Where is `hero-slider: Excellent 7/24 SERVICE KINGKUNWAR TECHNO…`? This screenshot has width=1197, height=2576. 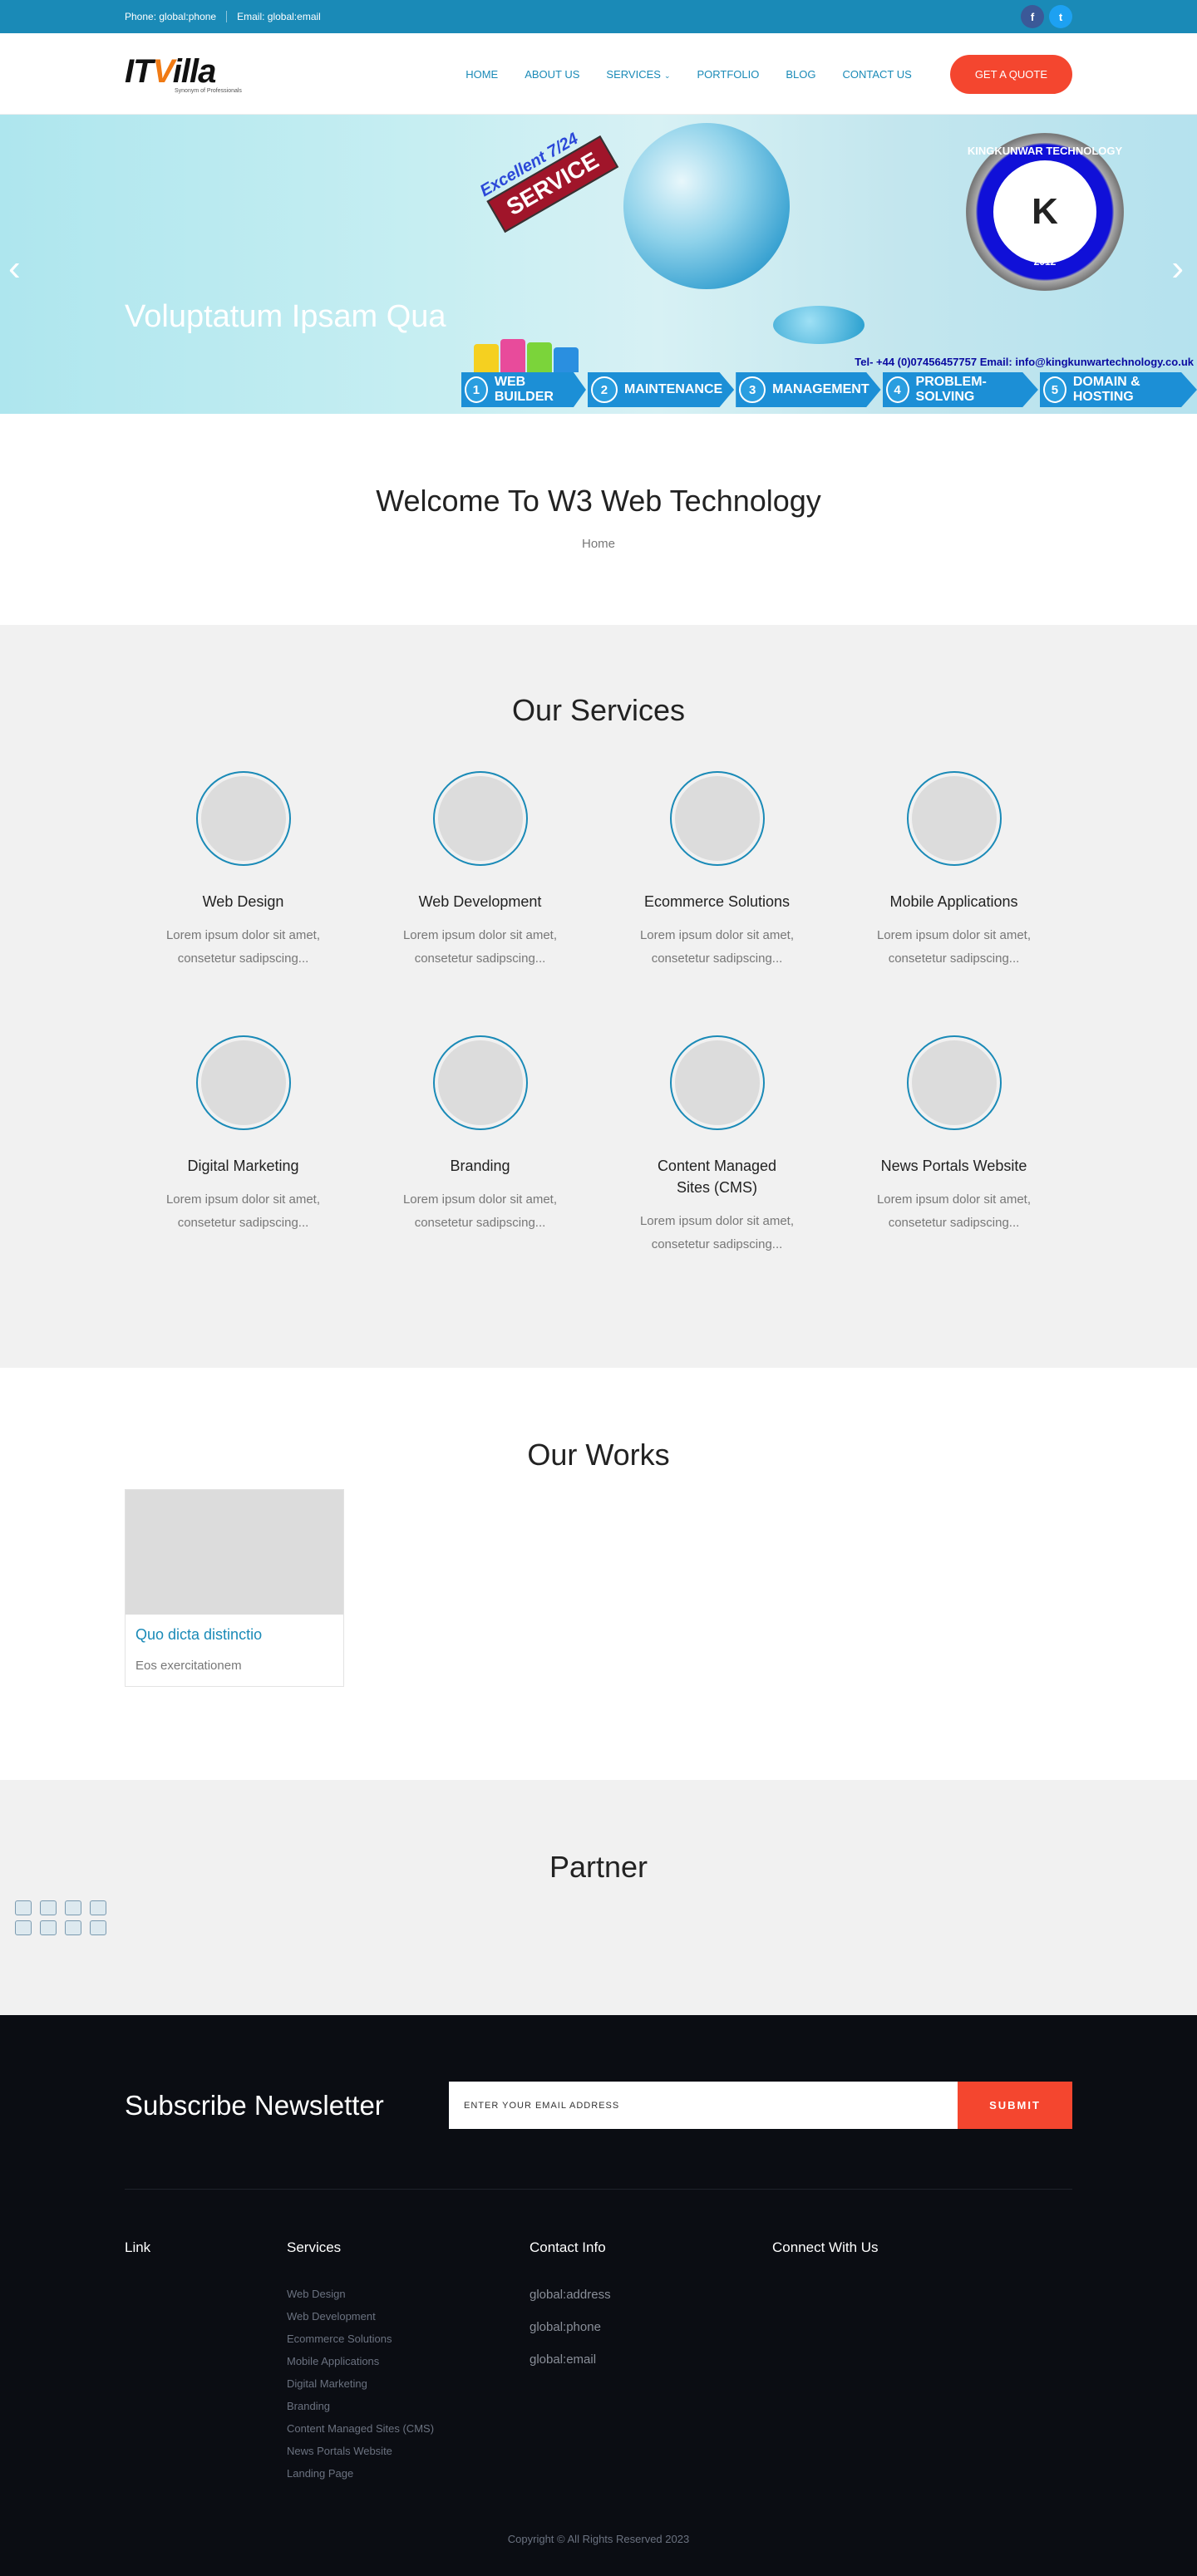
hero-slider: Excellent 7/24 SERVICE KINGKUNWAR TECHNO… is located at coordinates (598, 264).